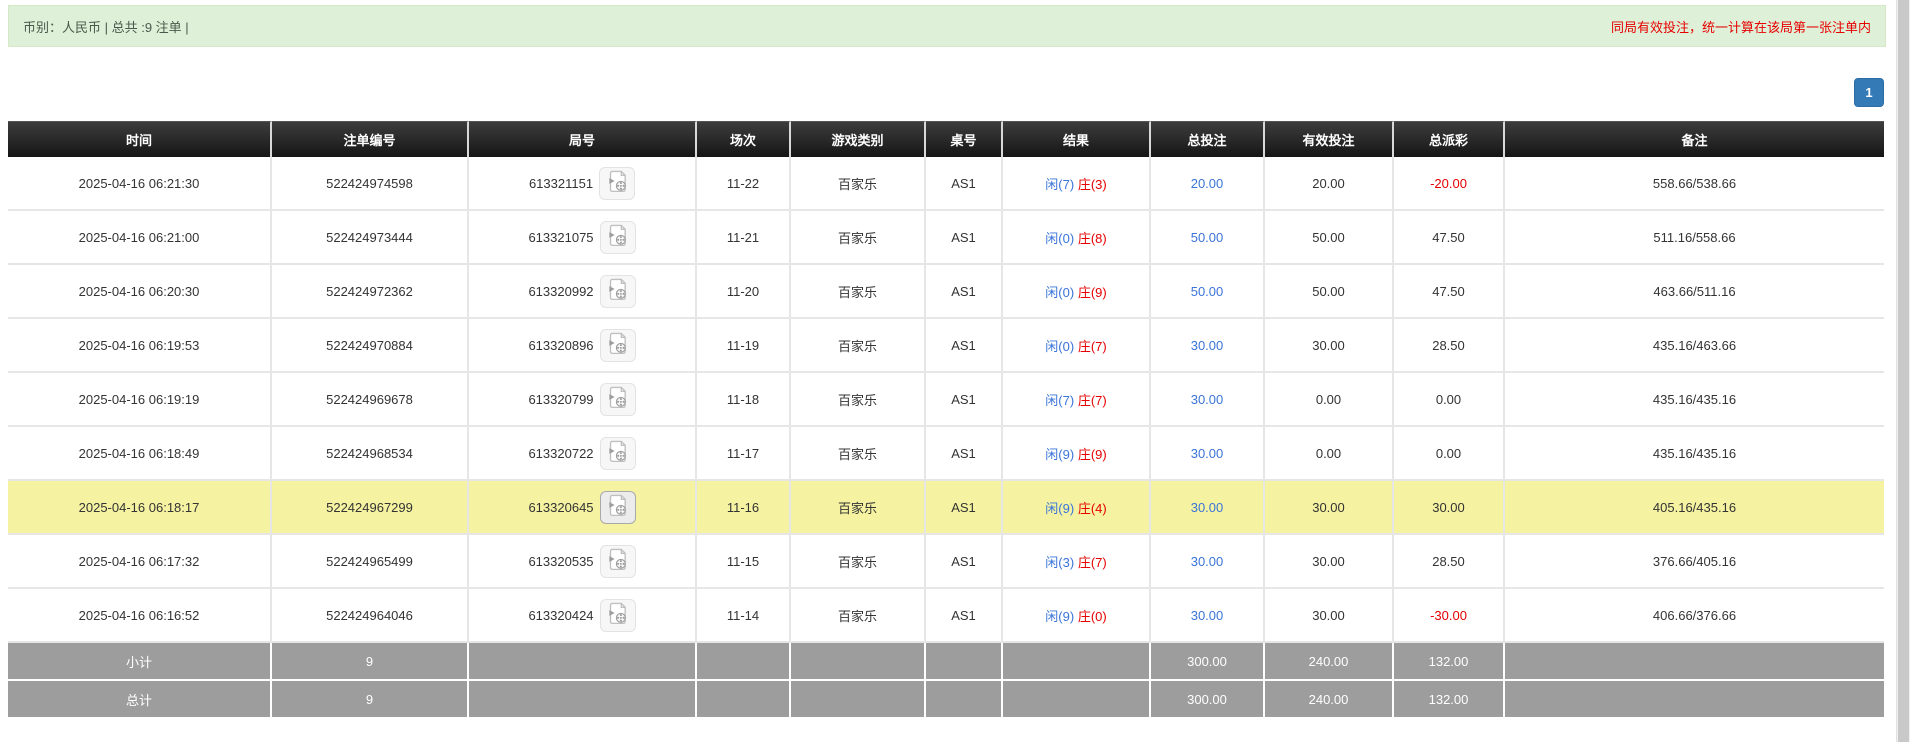 The image size is (1910, 742). I want to click on result-player: 闲(0), so click(1060, 238).